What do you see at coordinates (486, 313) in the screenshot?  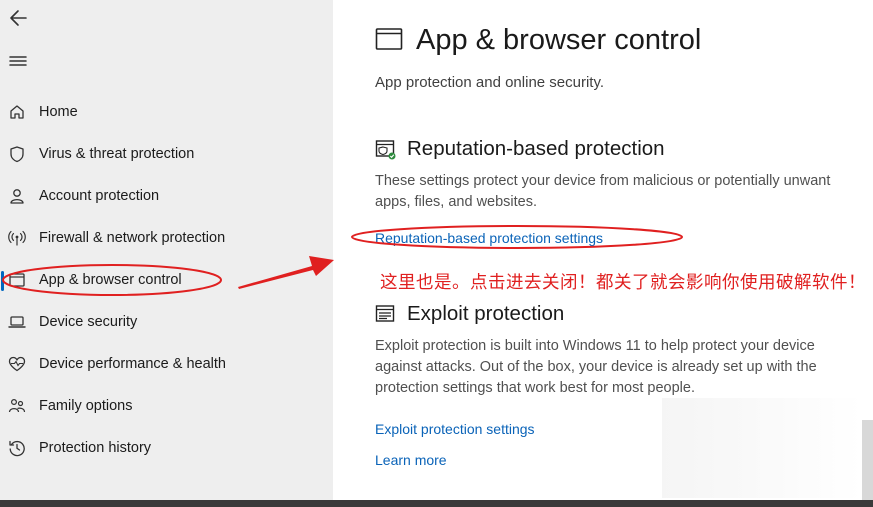 I see `exploit-section-title: Exploit protection` at bounding box center [486, 313].